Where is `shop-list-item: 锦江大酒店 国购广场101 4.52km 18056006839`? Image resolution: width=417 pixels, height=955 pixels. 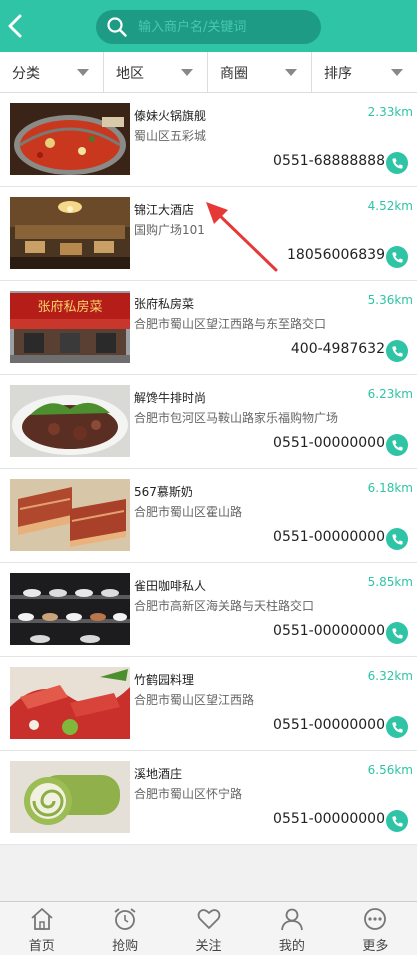
shop-list-item: 锦江大酒店 国购广场101 4.52km 18056006839 is located at coordinates (208, 234).